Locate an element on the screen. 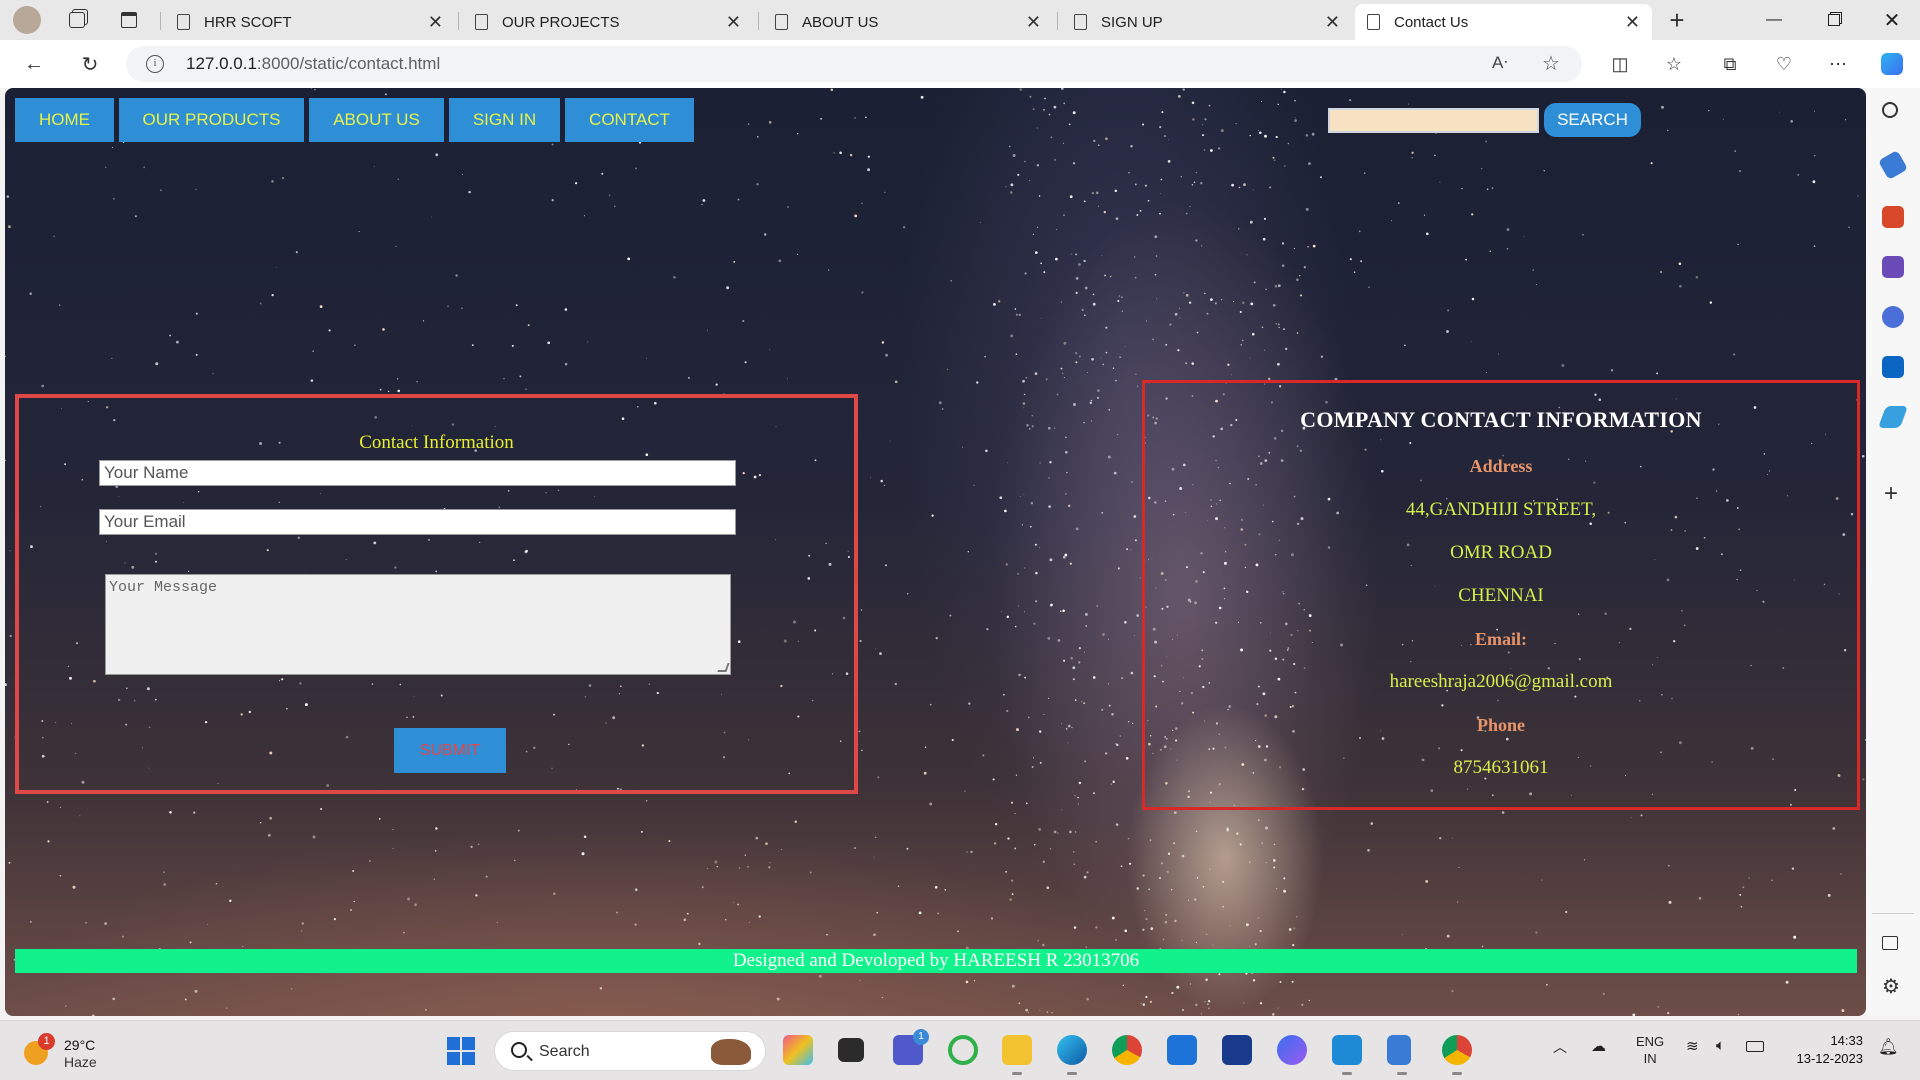 This screenshot has height=1080, width=1920. notification-bell-icon: 🔔︎ is located at coordinates (1888, 1047).